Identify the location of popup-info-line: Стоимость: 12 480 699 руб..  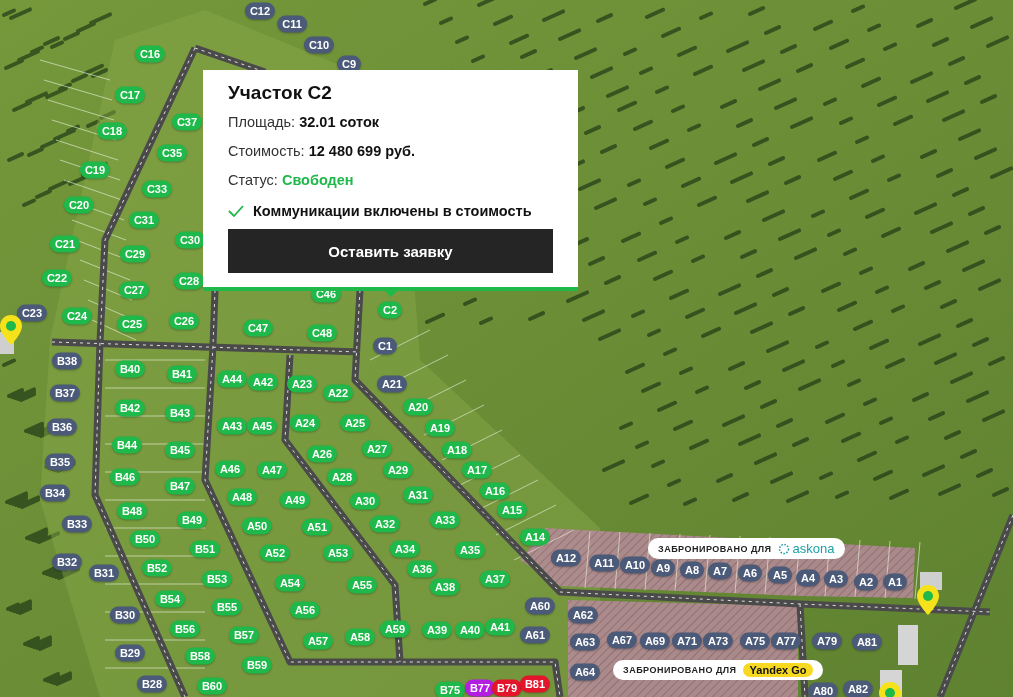
(322, 151).